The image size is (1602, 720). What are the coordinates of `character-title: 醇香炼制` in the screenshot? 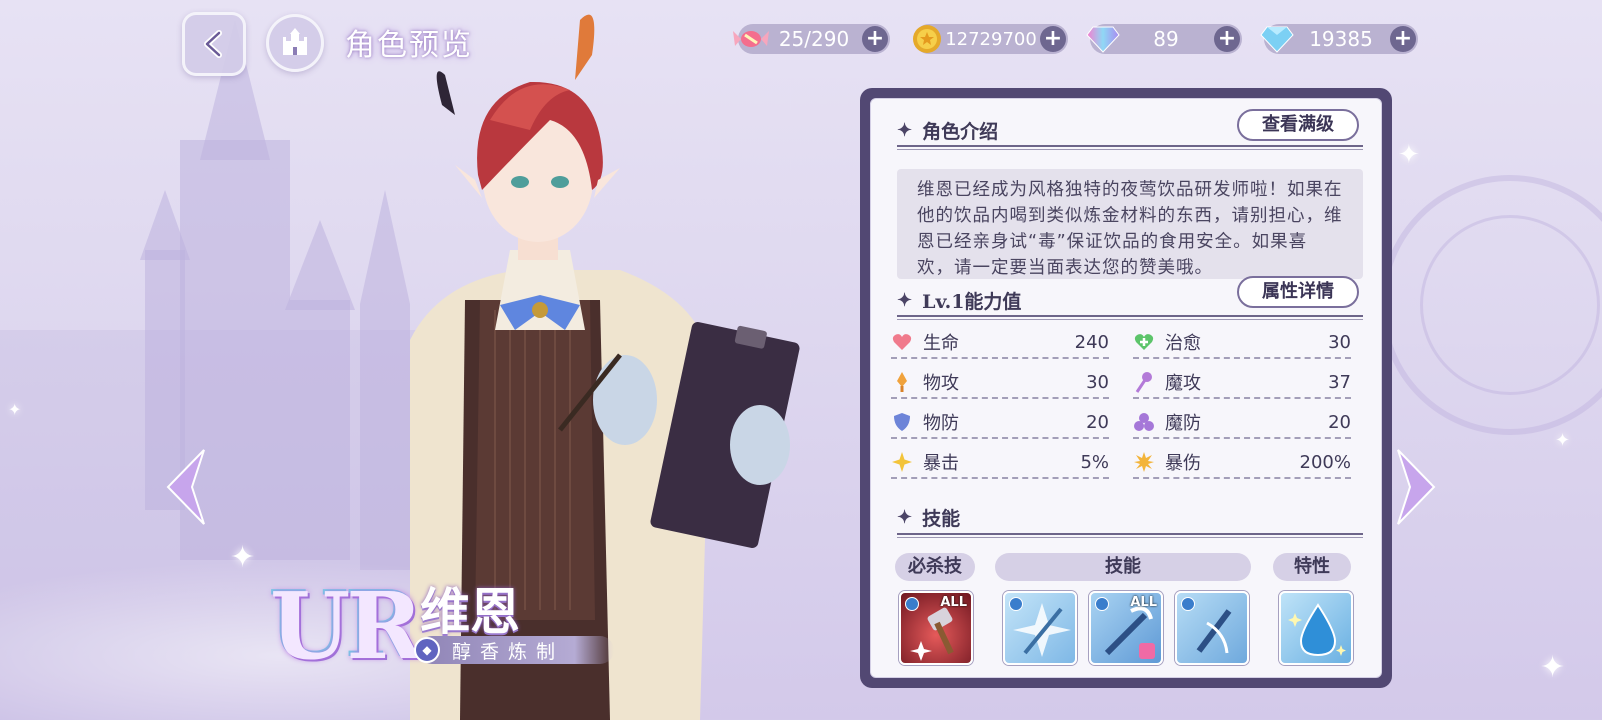 It's located at (508, 651).